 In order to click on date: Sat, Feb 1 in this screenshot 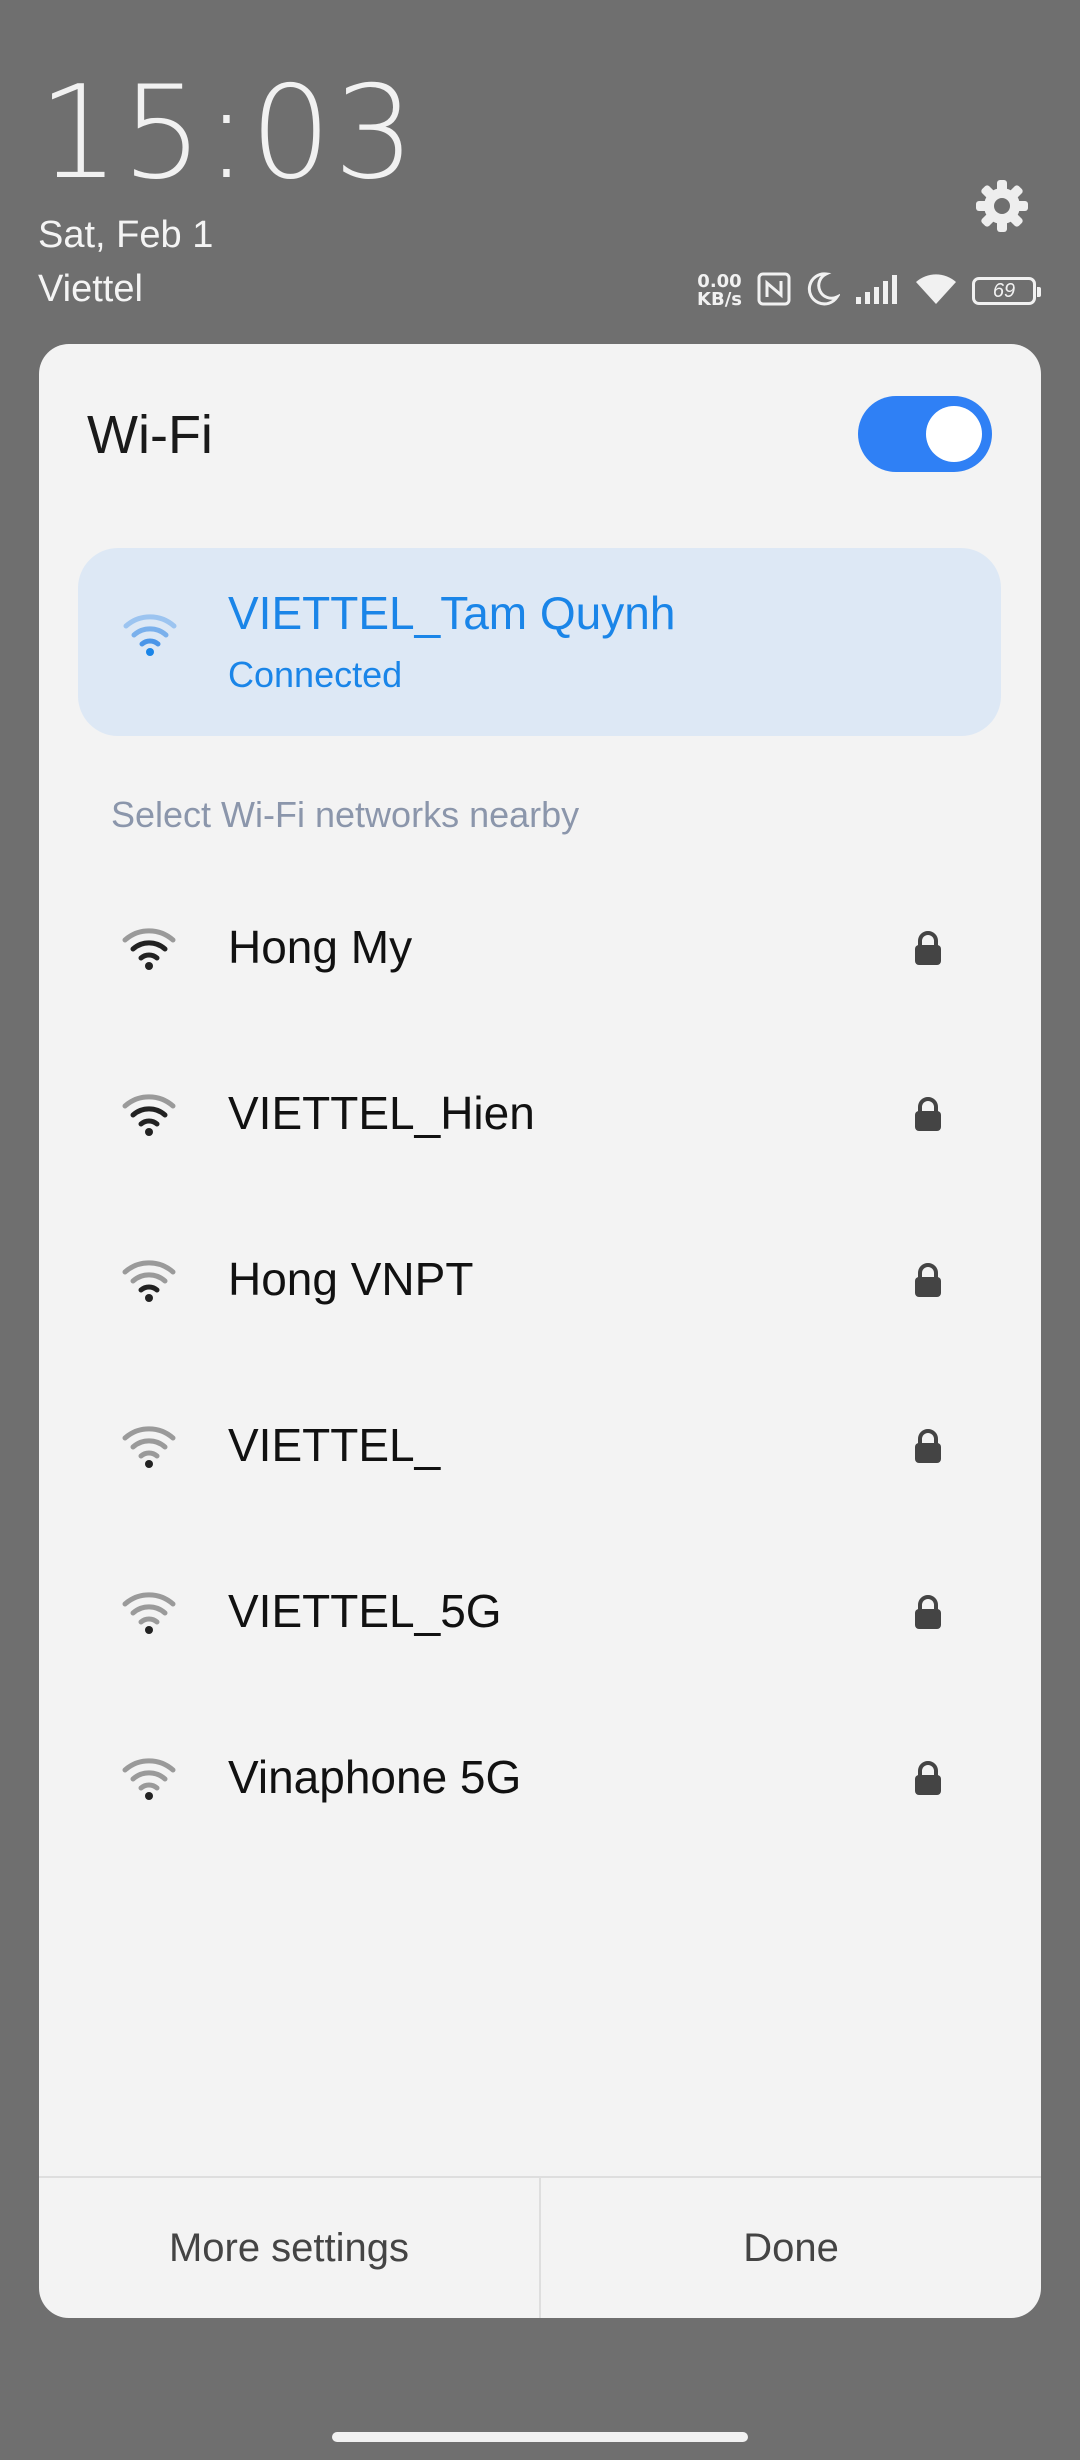, I will do `click(126, 235)`.